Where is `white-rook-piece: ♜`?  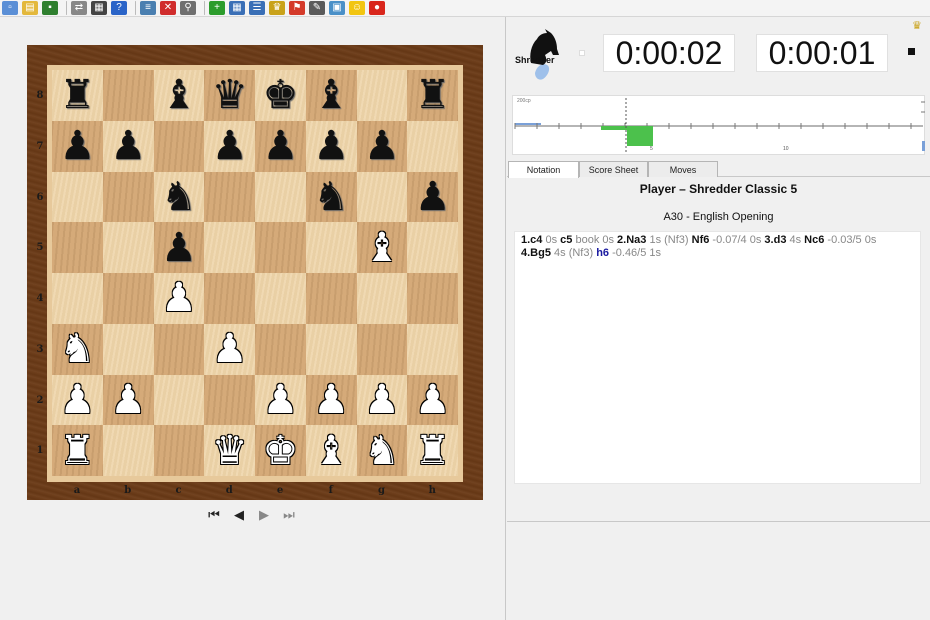
white-rook-piece: ♜ is located at coordinates (77, 451).